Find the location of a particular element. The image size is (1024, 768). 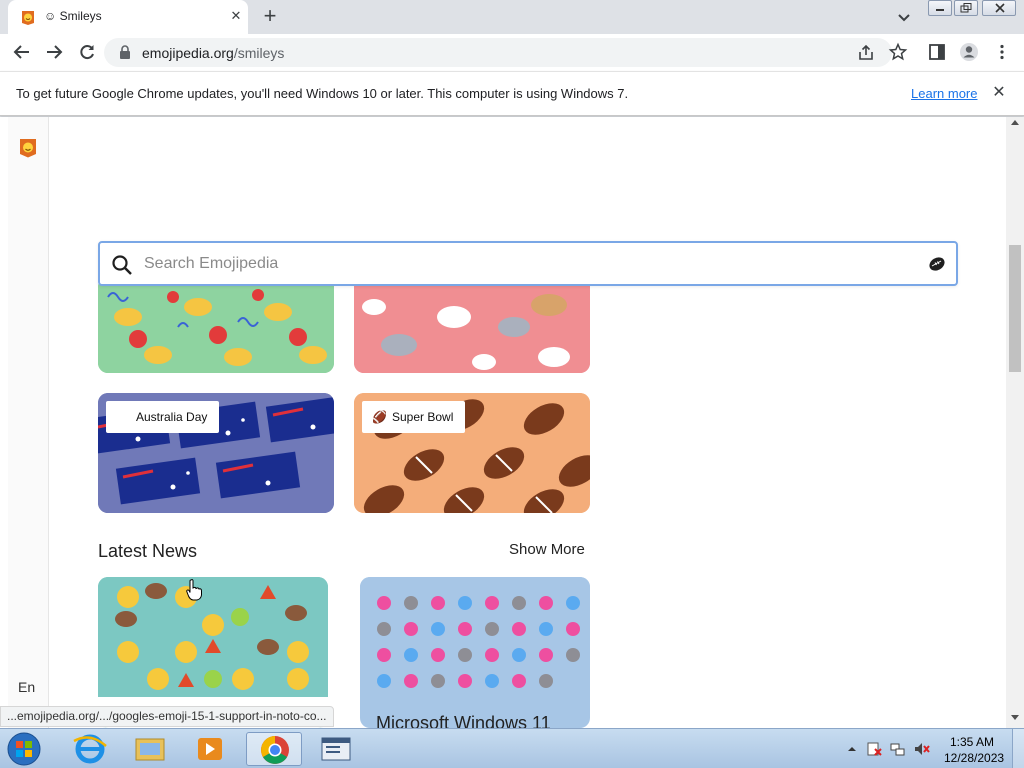

emojipedia-favicon-icon is located at coordinates (28, 18).